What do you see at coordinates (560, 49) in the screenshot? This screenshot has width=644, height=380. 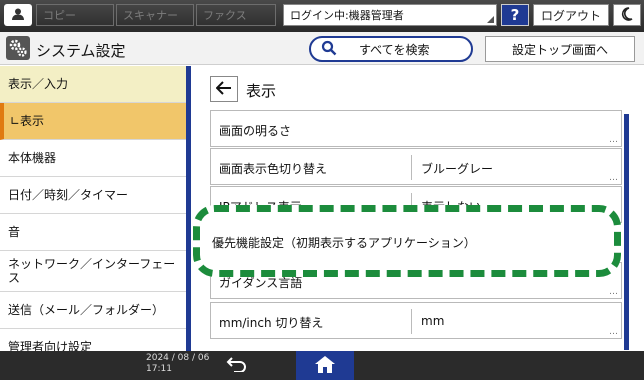 I see `settings-top-button: 設定トップ画面へ` at bounding box center [560, 49].